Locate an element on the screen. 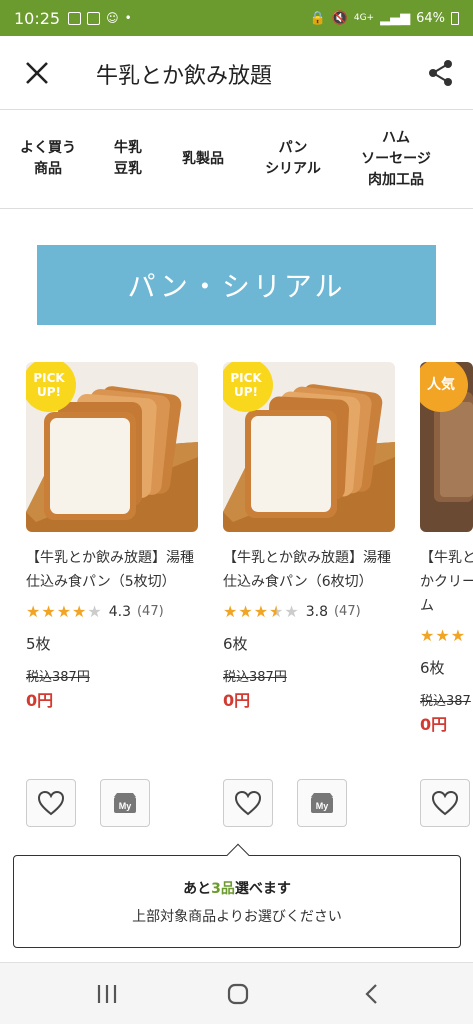 This screenshot has width=473, height=1024. product-rating: ★★★★★ 3.8 (47) is located at coordinates (309, 611).